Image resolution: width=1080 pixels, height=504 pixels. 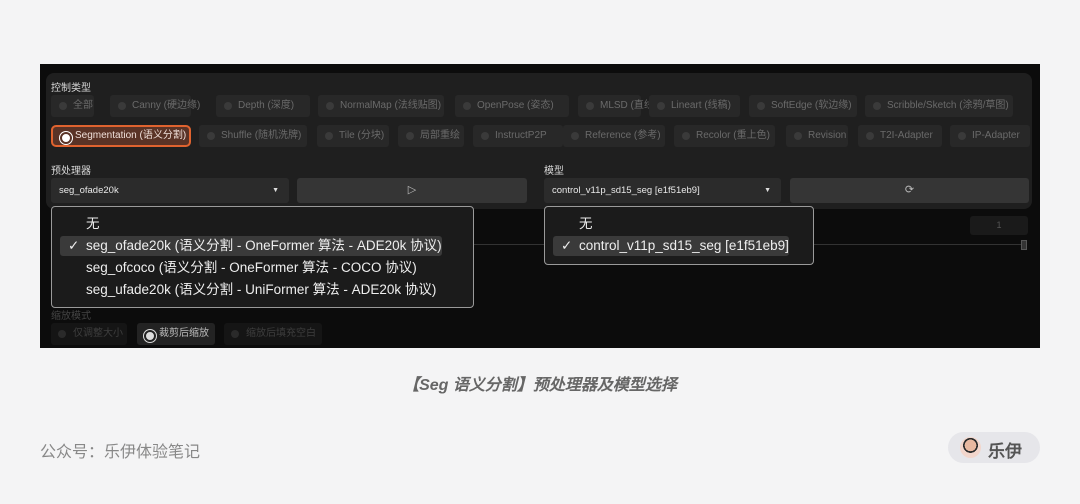 What do you see at coordinates (617, 106) in the screenshot?
I see `control-type-option: MLSD (直线)` at bounding box center [617, 106].